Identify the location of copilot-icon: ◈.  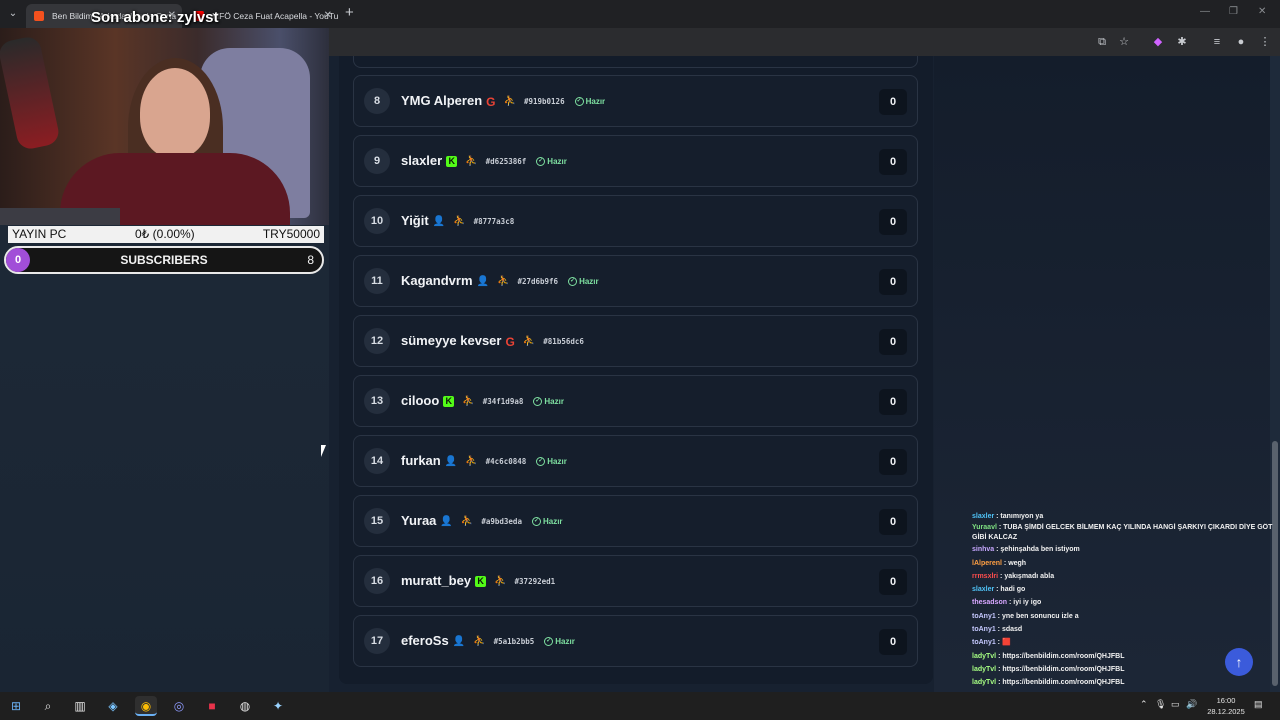
(113, 706).